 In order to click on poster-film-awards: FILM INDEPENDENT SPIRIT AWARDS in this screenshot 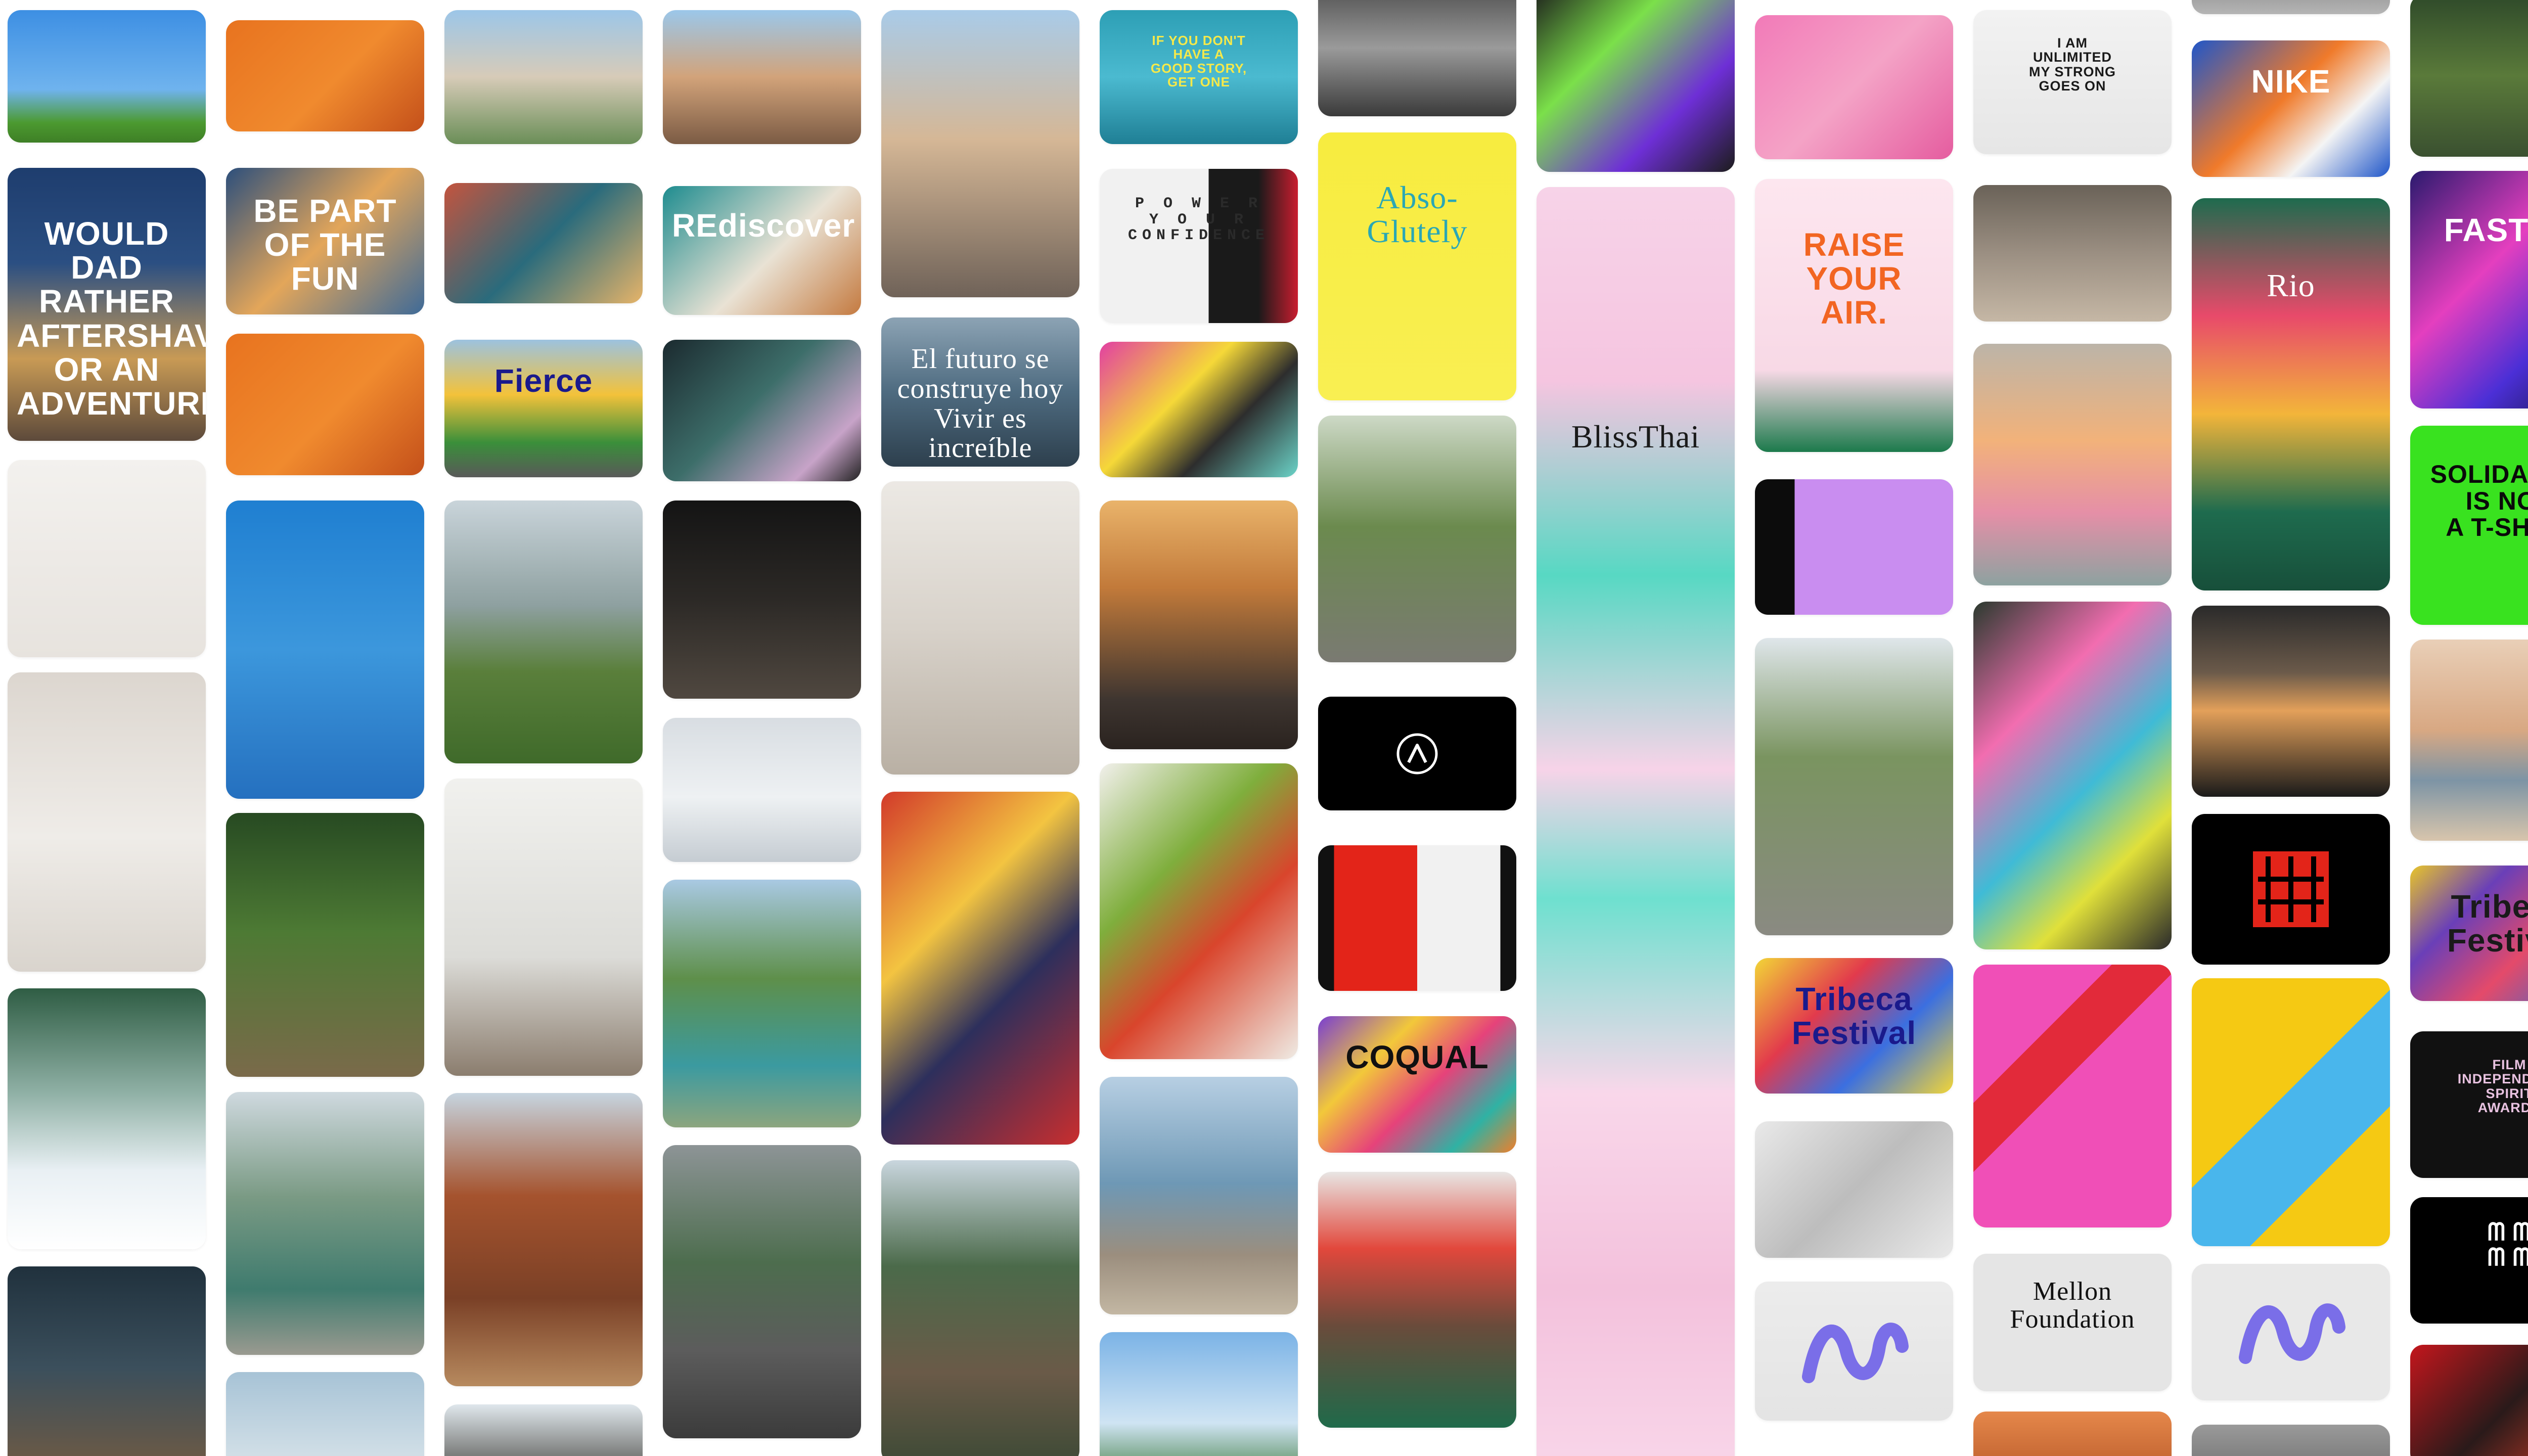, I will do `click(2469, 1104)`.